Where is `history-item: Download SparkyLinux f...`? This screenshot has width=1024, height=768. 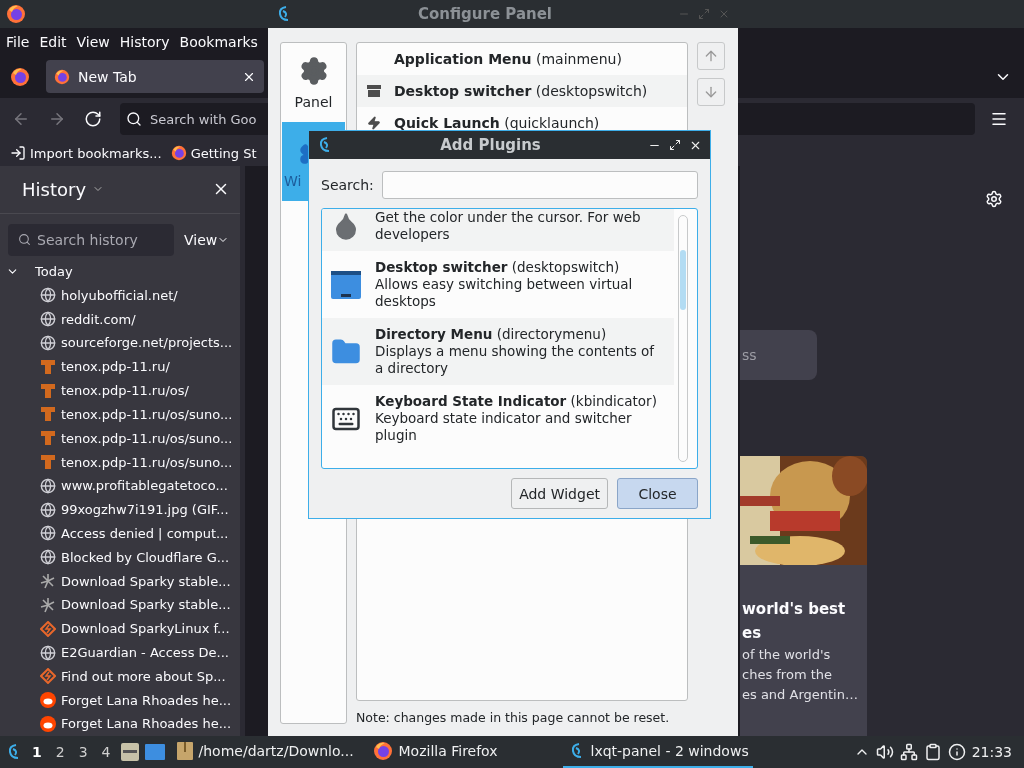 history-item: Download SparkyLinux f... is located at coordinates (120, 628).